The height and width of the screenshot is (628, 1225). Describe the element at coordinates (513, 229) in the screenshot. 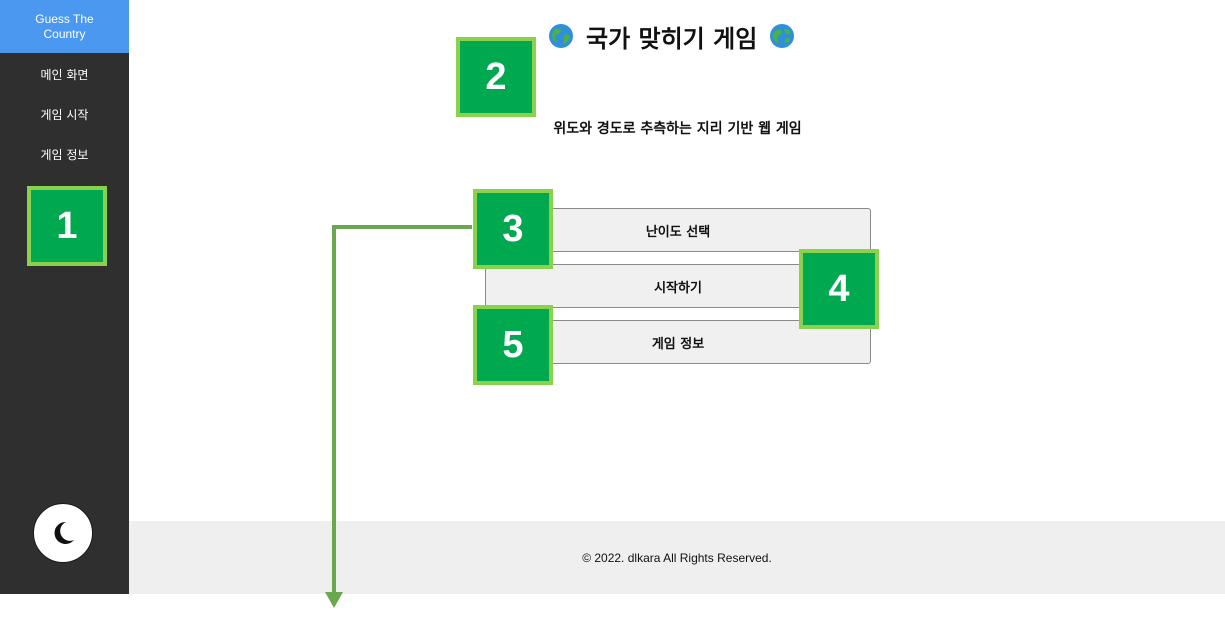

I see `annotation-badge-3: 3` at that location.